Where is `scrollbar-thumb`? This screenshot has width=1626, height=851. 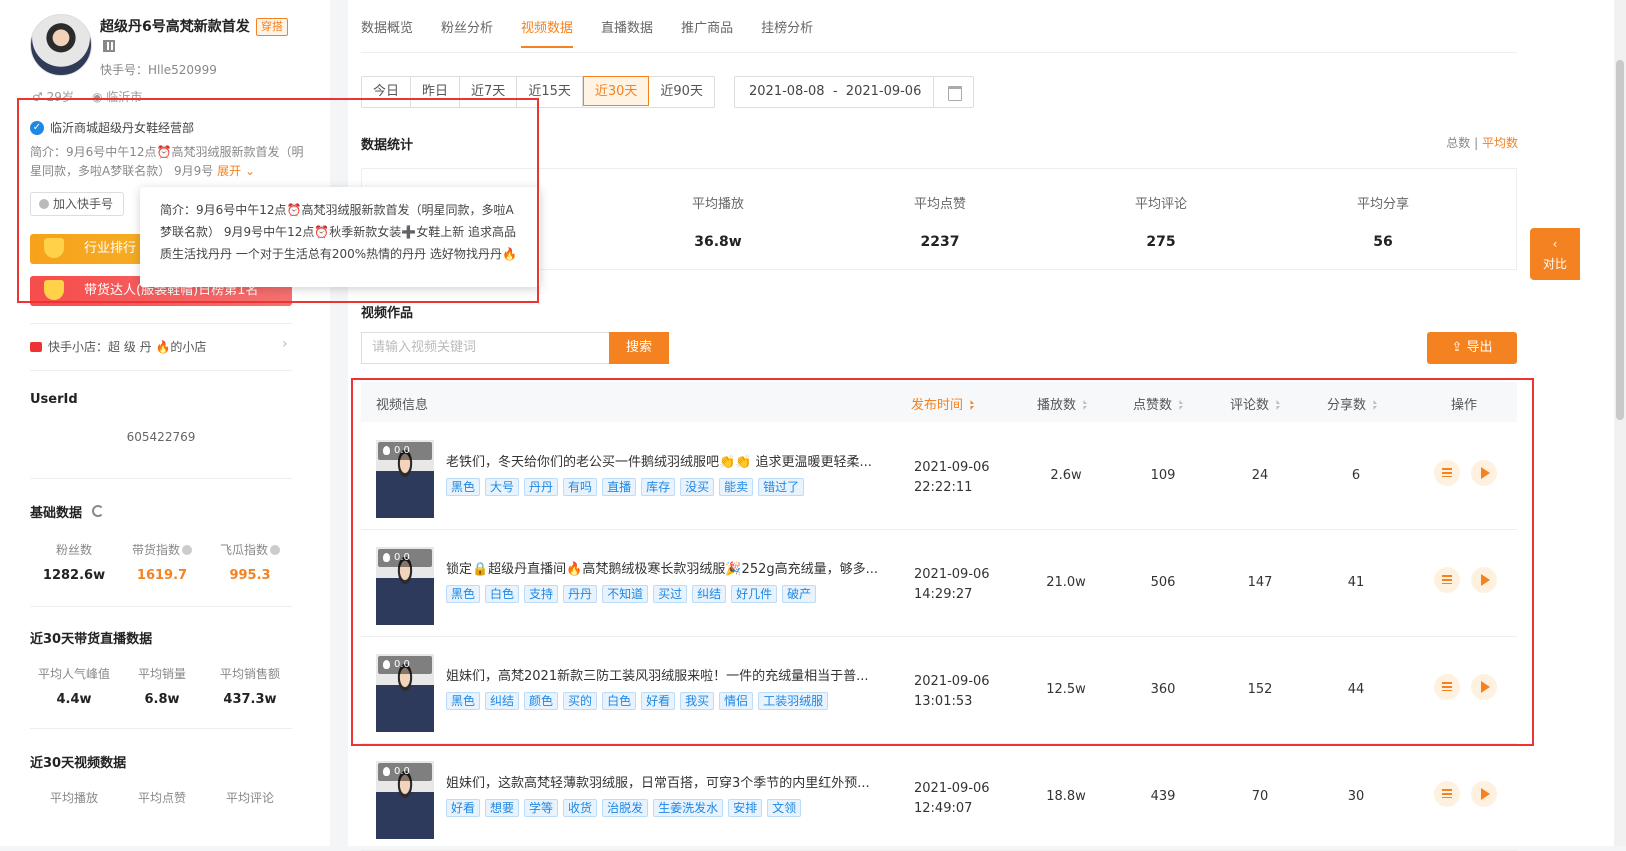 scrollbar-thumb is located at coordinates (1620, 240).